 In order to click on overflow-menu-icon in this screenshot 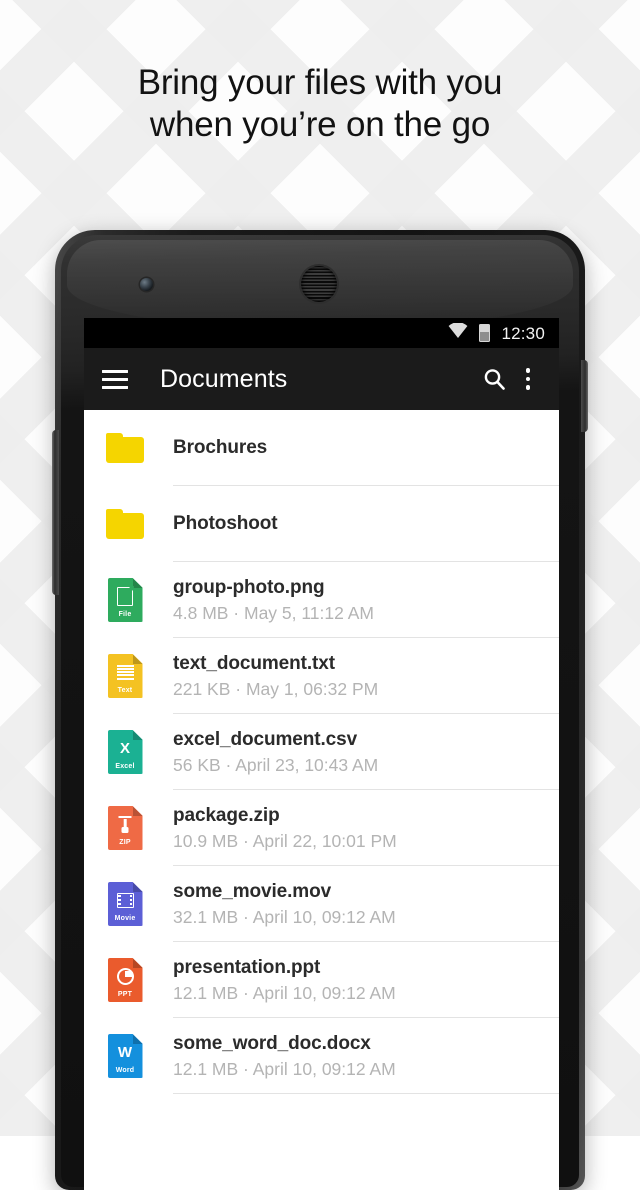, I will do `click(528, 379)`.